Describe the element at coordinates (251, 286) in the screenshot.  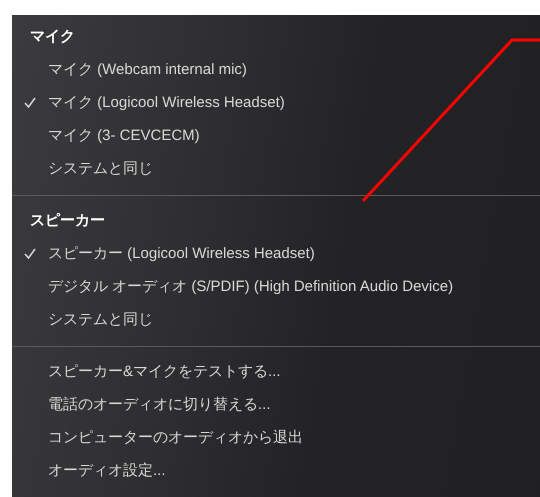
I see `menu-item: デジタル オーディオ (S/PDIF) (High Definition Audio Device)` at that location.